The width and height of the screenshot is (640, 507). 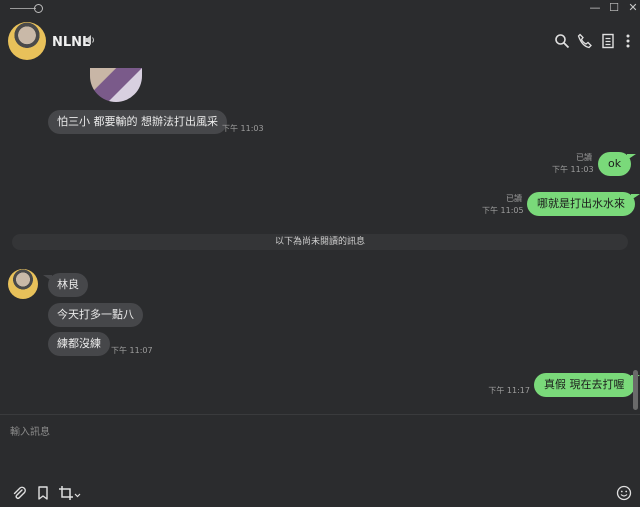 I want to click on shared-photo, so click(x=116, y=85).